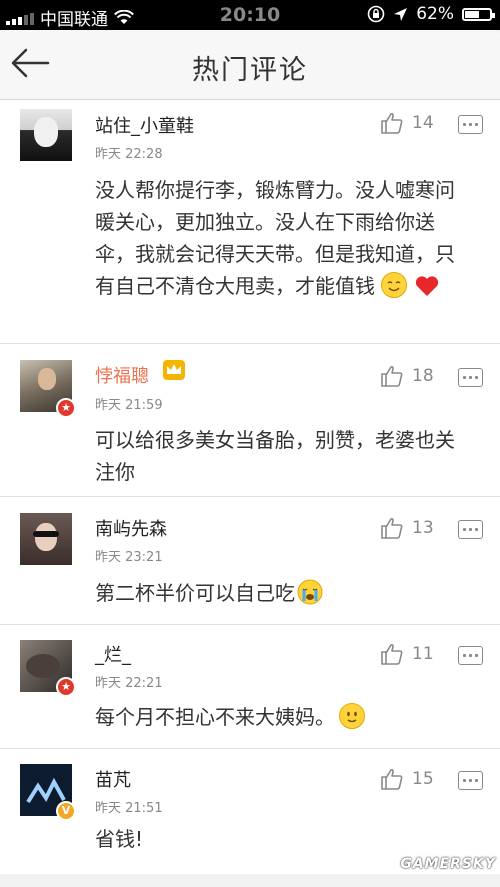 The width and height of the screenshot is (500, 887). I want to click on like-button: 18, so click(407, 376).